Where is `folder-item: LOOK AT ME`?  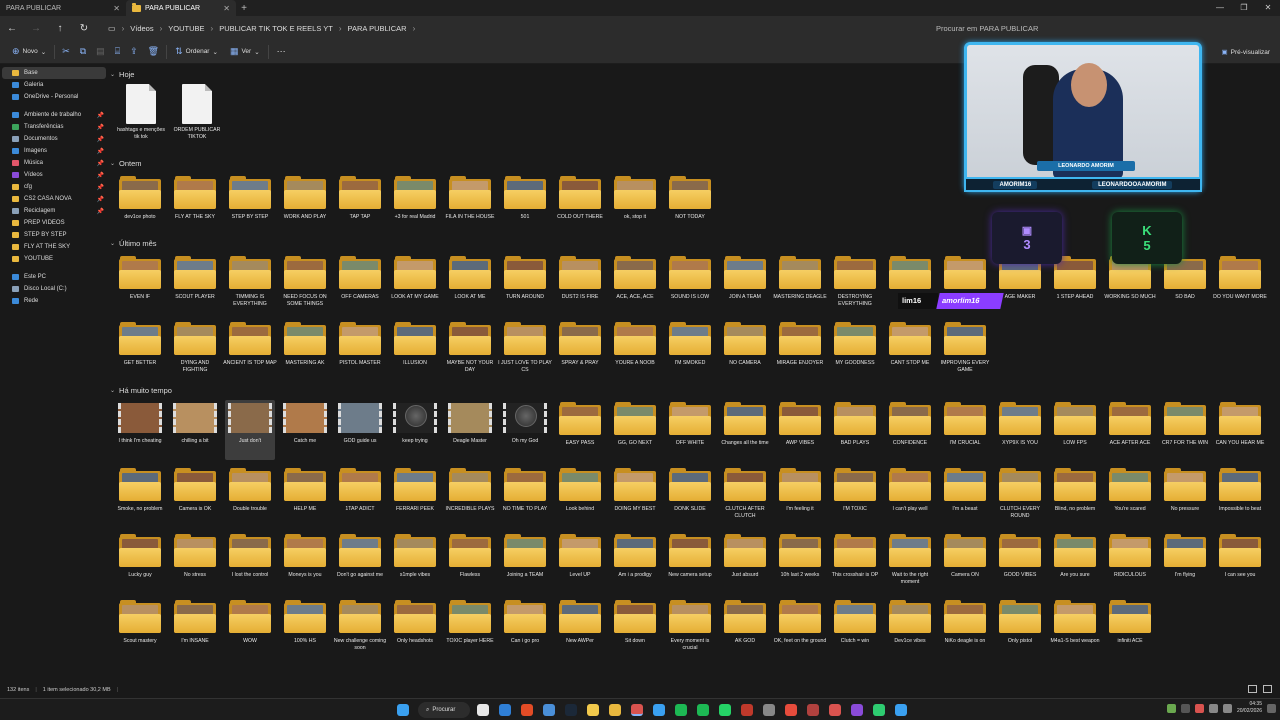 folder-item: LOOK AT ME is located at coordinates (470, 284).